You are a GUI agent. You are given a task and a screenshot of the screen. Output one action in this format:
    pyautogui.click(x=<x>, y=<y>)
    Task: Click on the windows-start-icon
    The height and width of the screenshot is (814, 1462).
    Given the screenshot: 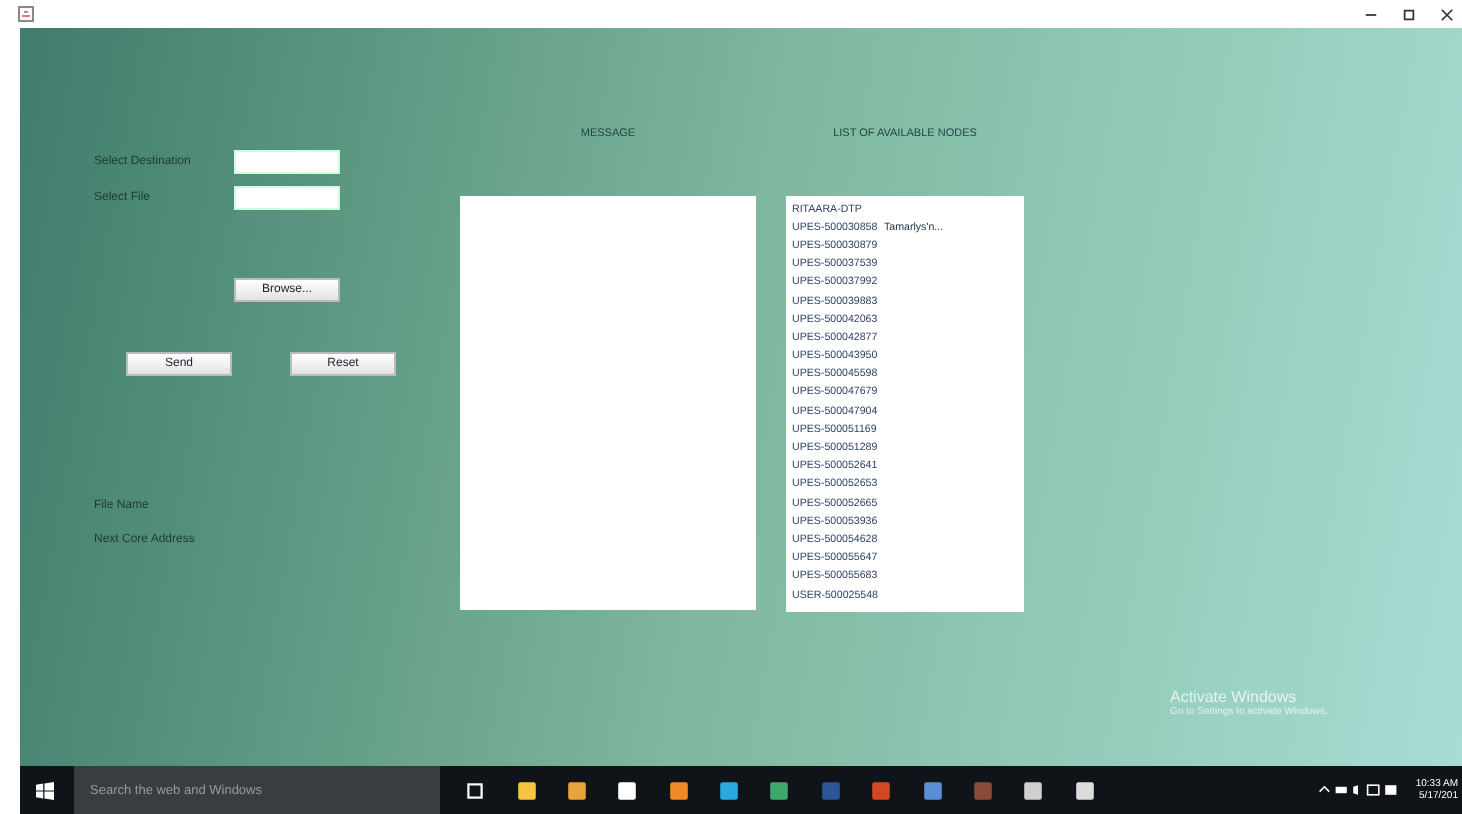 What is the action you would take?
    pyautogui.click(x=45, y=790)
    